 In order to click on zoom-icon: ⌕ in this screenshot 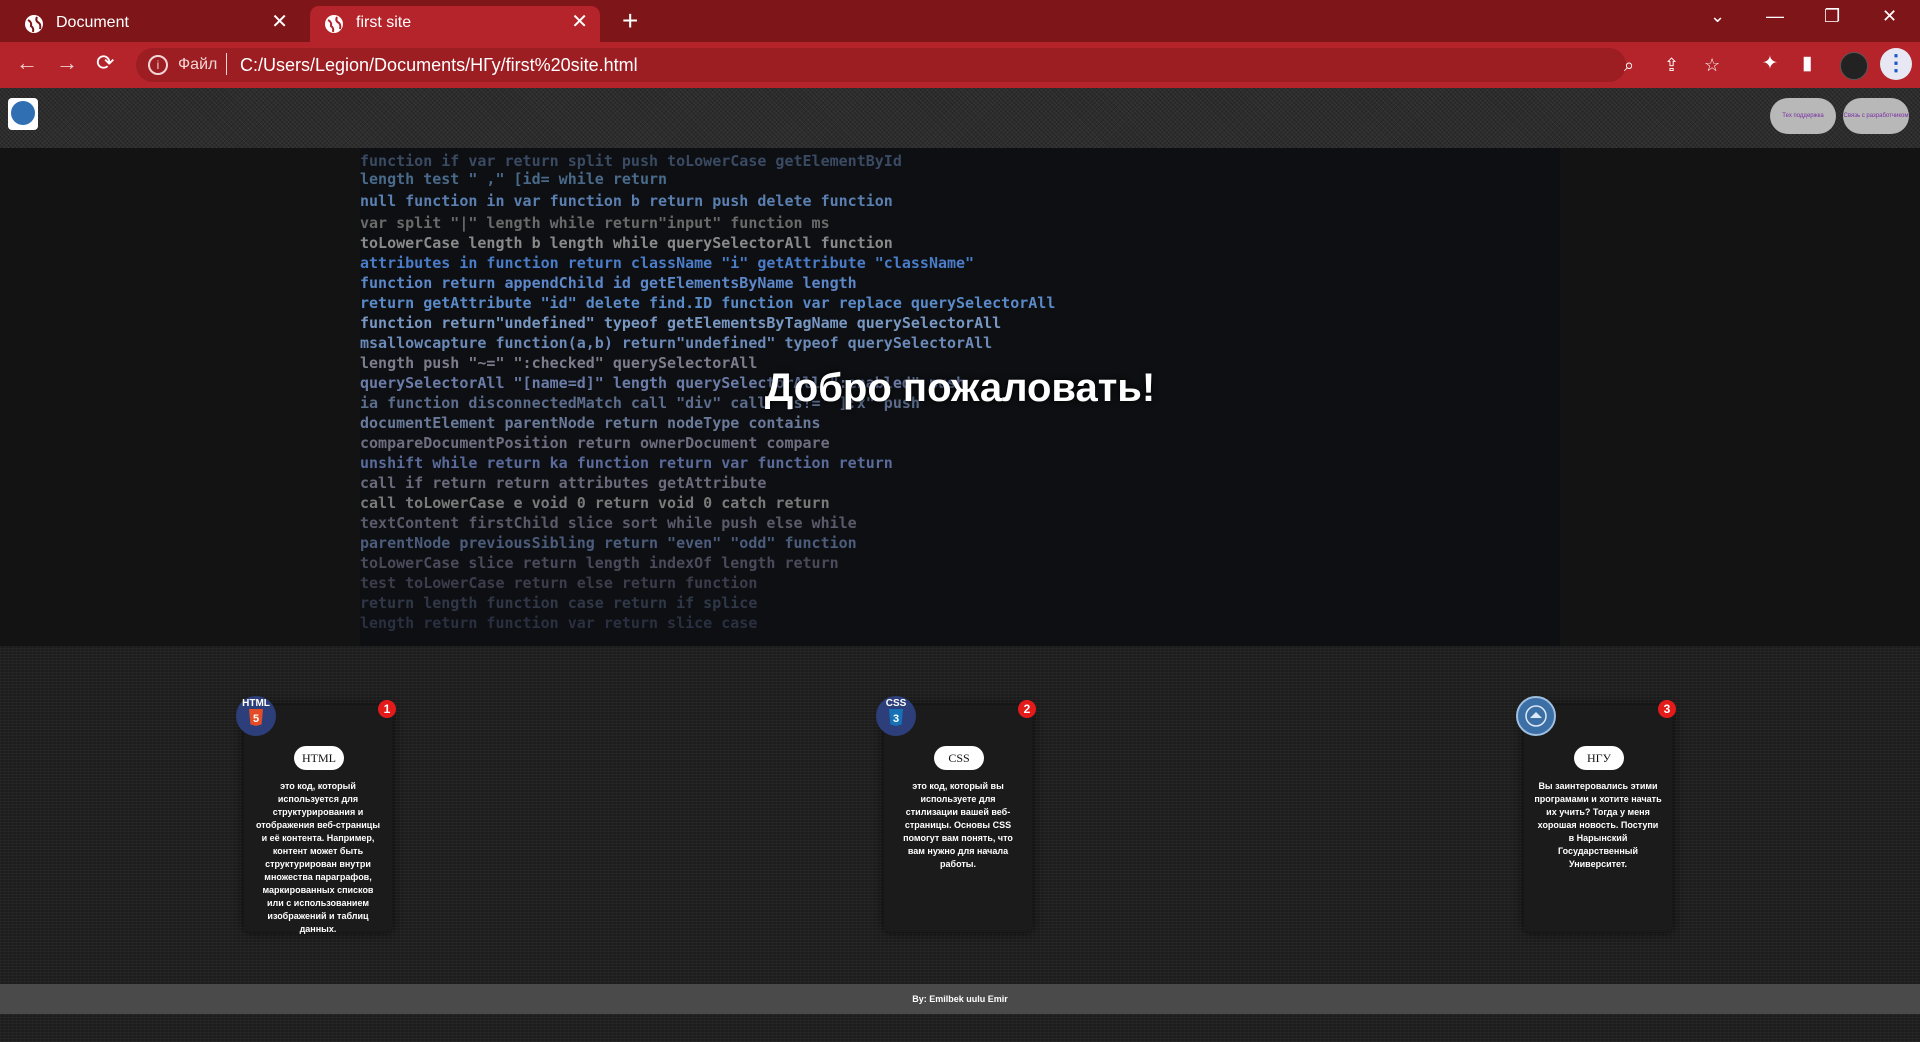, I will do `click(1629, 65)`.